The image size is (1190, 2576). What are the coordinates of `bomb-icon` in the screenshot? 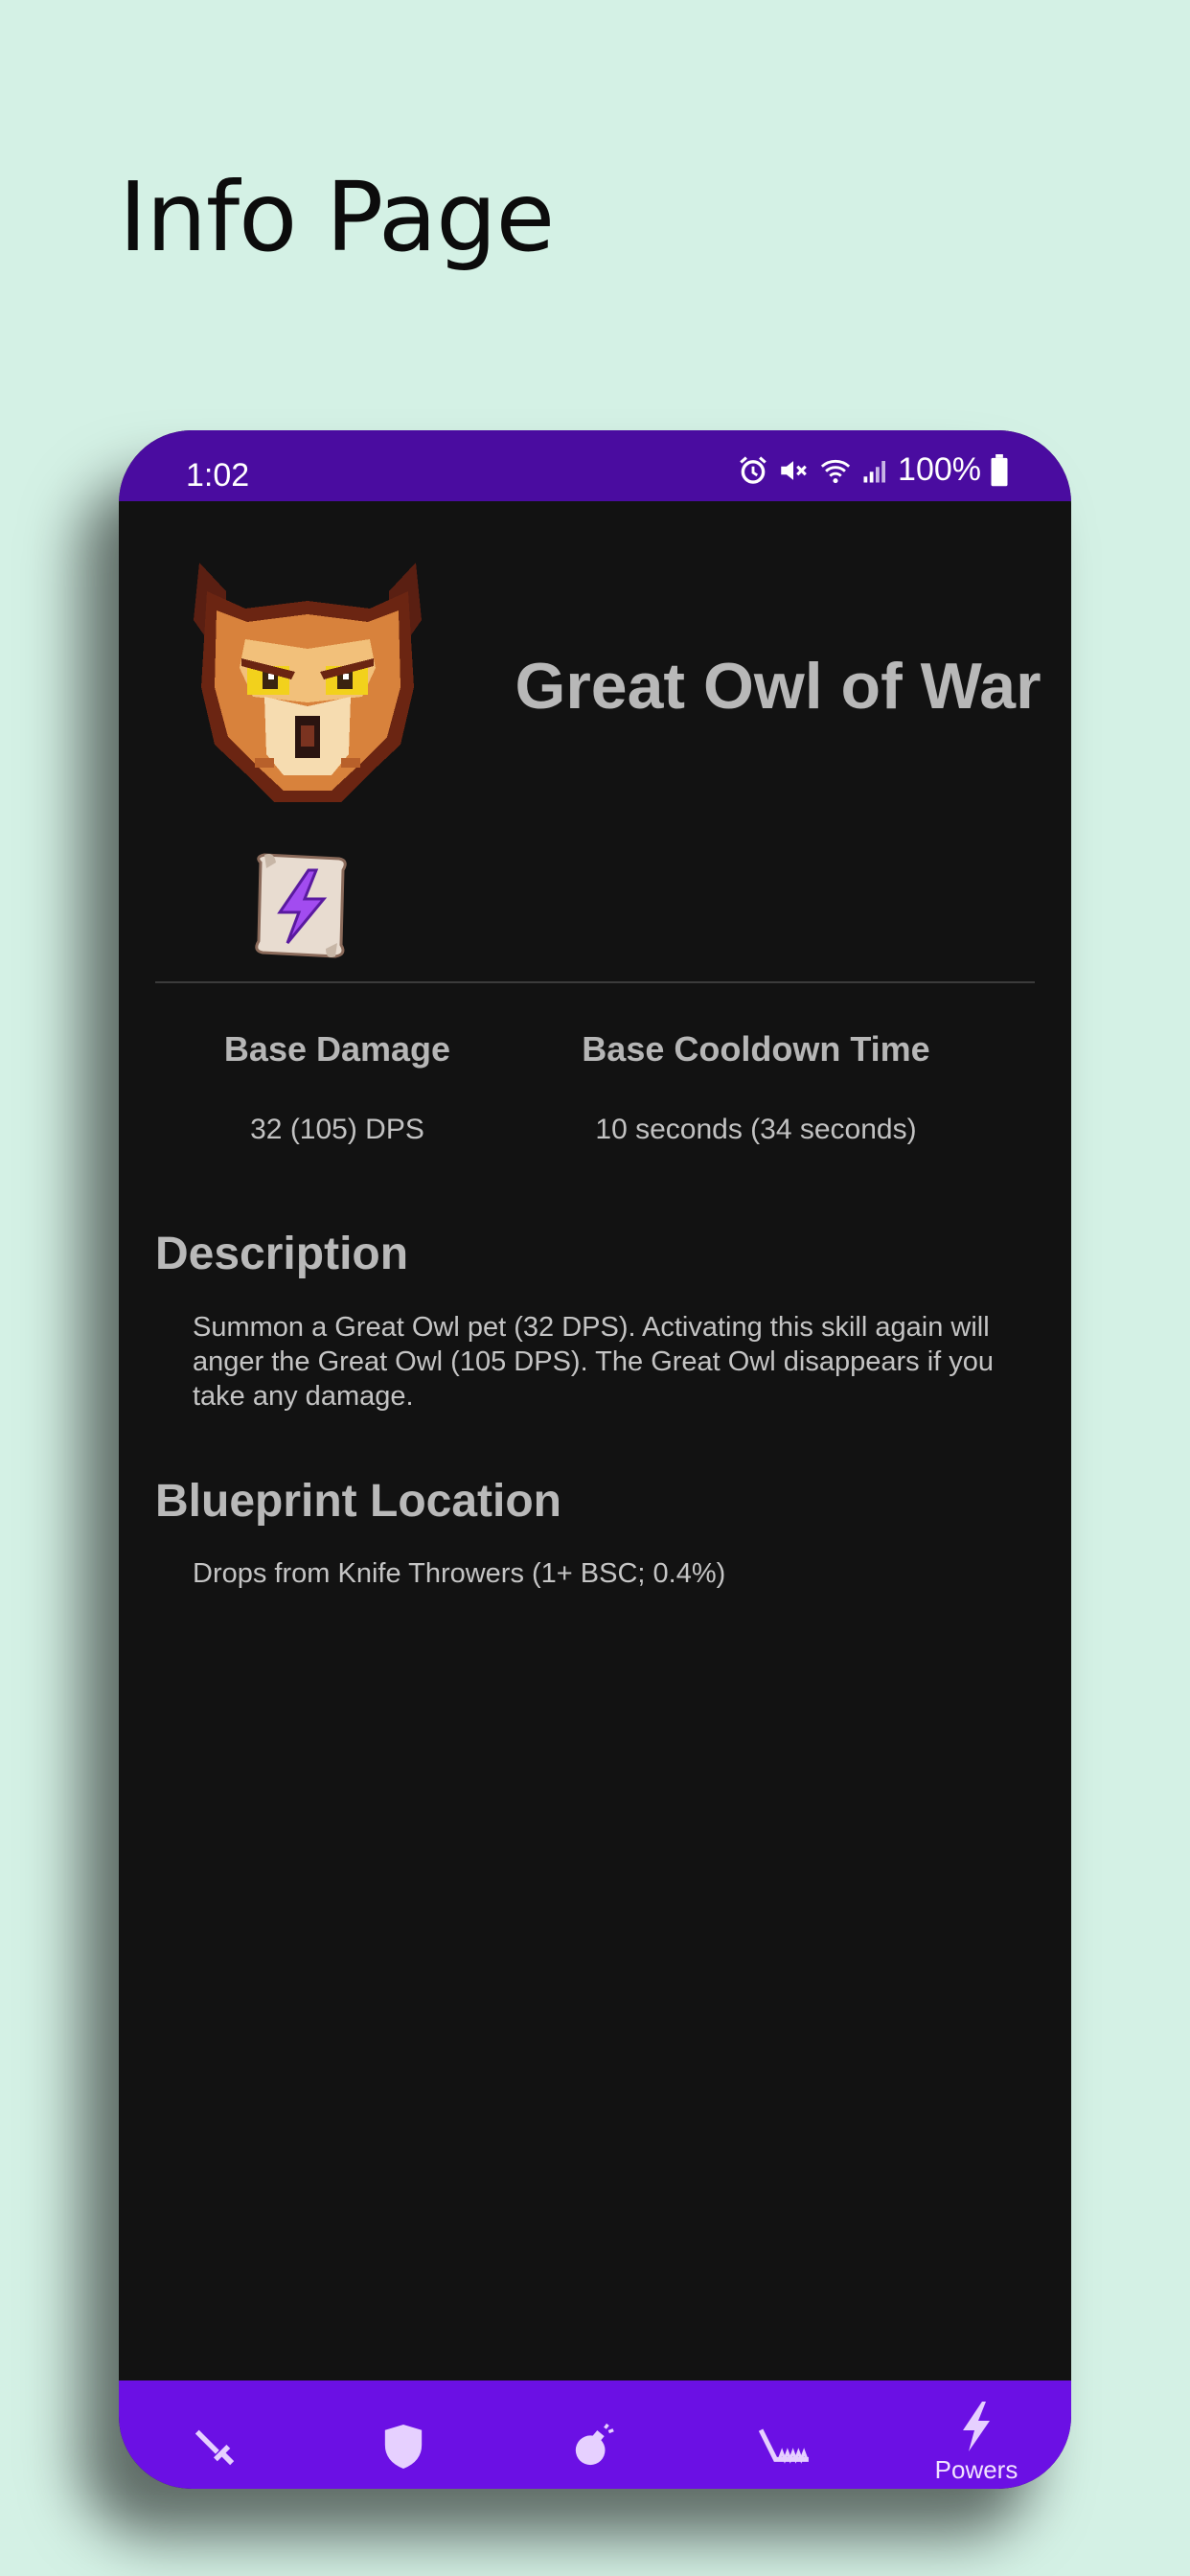 It's located at (594, 2444).